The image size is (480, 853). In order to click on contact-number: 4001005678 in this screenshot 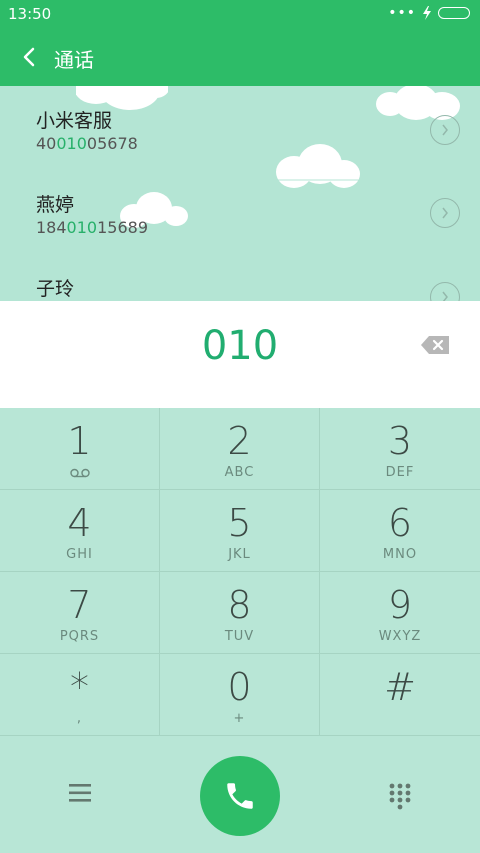, I will do `click(87, 143)`.